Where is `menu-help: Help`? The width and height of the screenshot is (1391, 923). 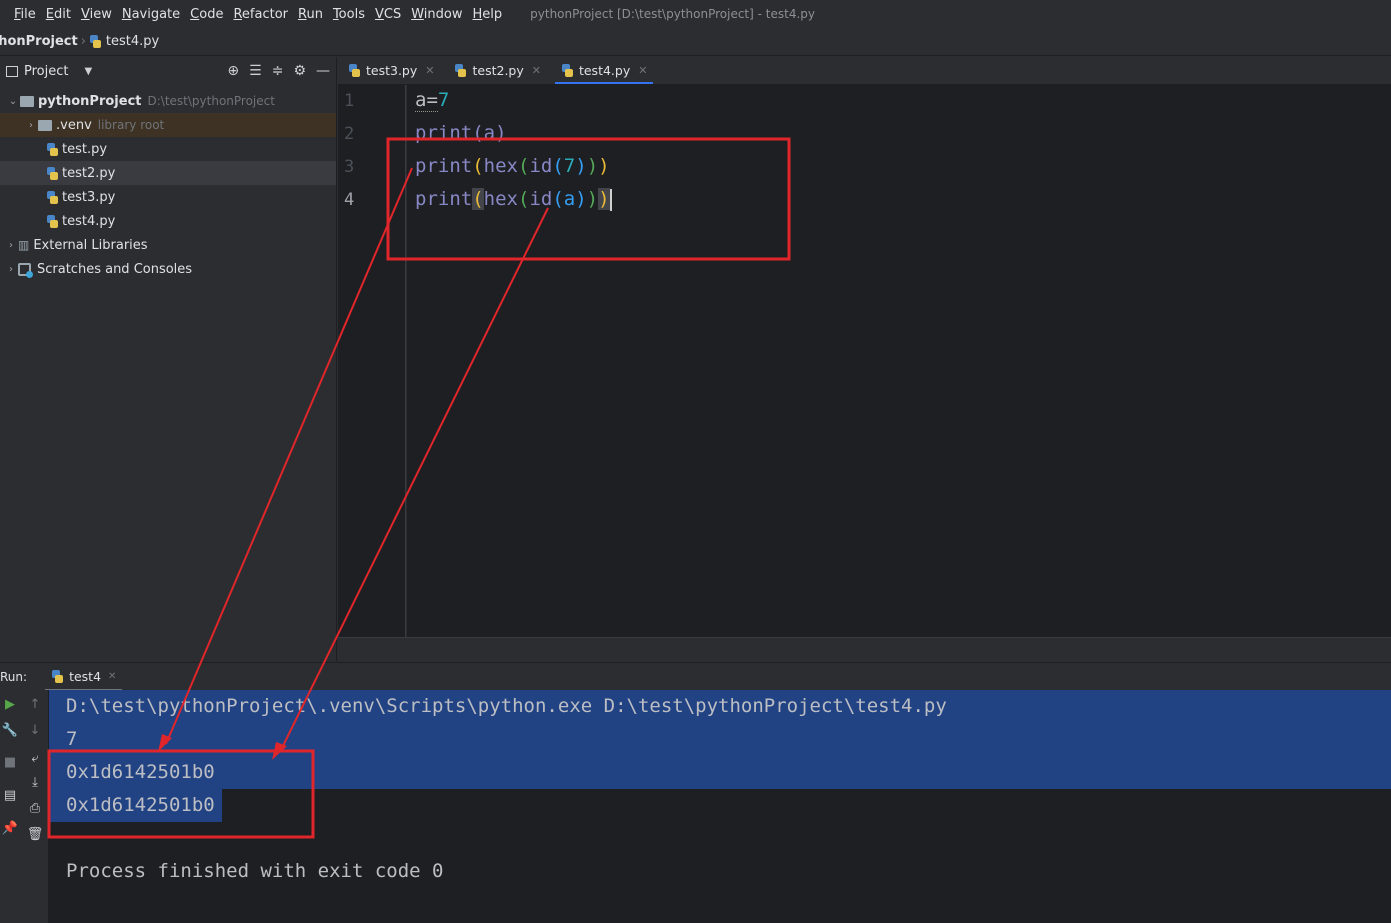 menu-help: Help is located at coordinates (488, 14).